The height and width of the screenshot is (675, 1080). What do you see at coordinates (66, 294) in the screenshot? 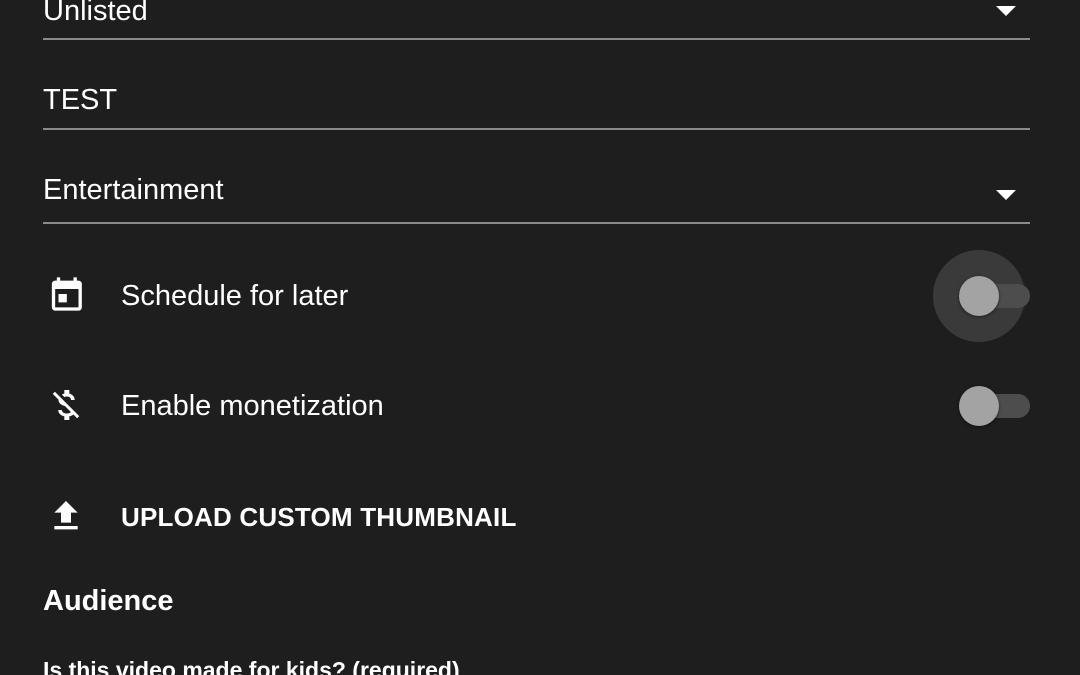
I see `calendar-icon` at bounding box center [66, 294].